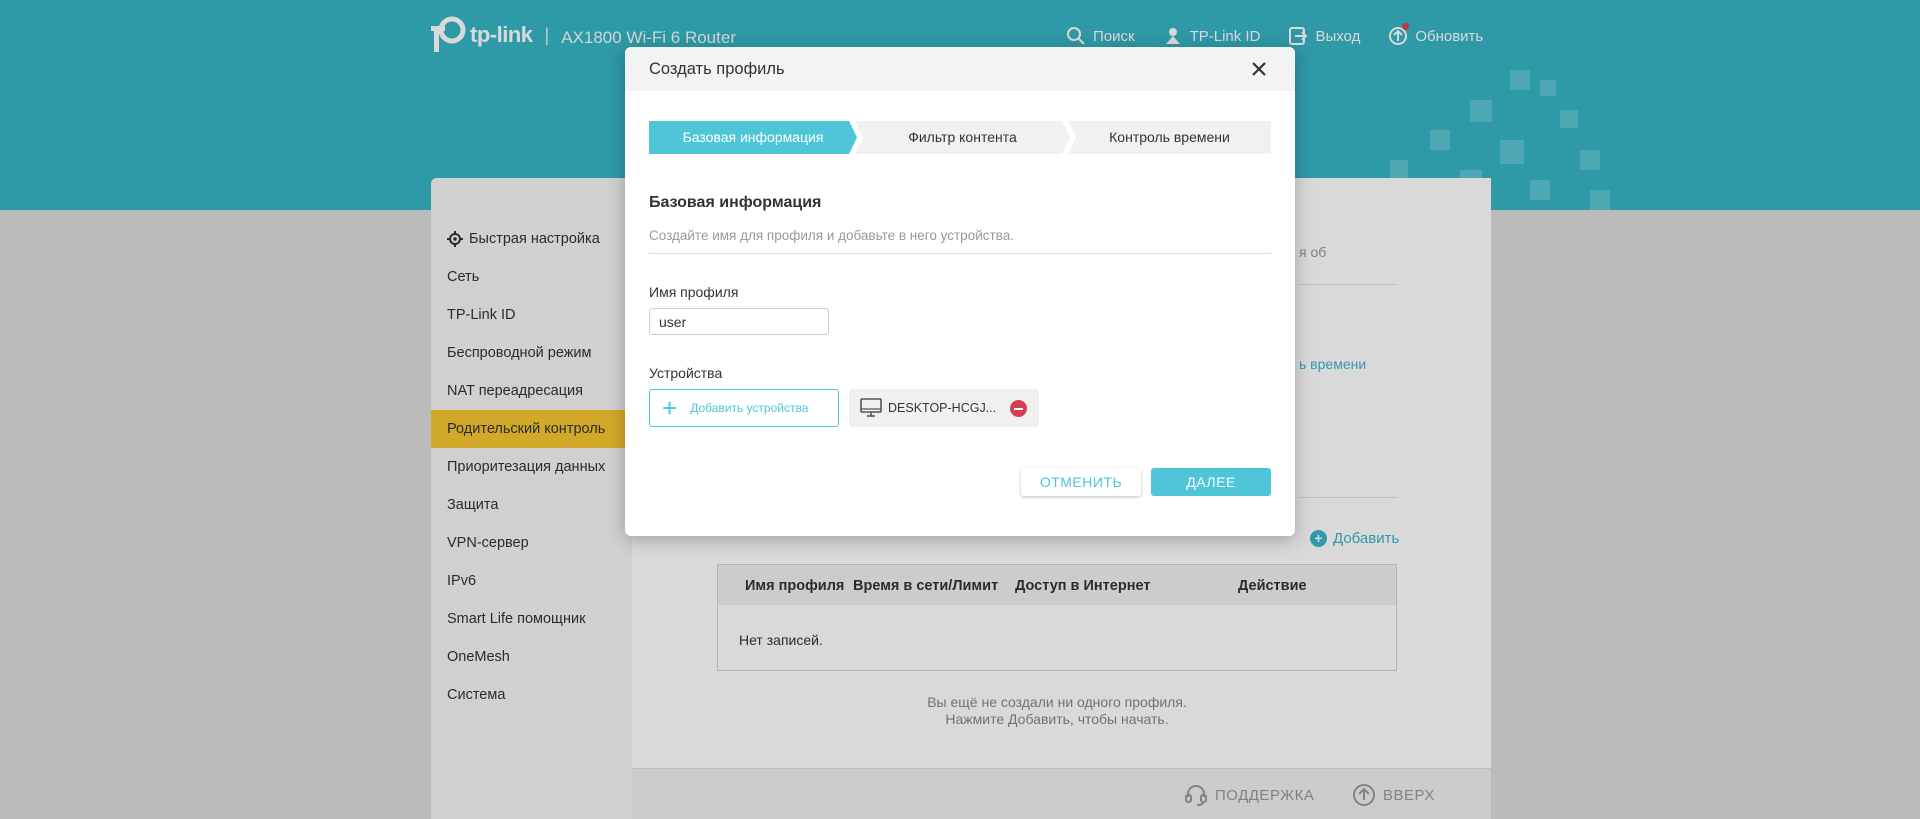  I want to click on dialog-header: Создать профиль, so click(960, 69).